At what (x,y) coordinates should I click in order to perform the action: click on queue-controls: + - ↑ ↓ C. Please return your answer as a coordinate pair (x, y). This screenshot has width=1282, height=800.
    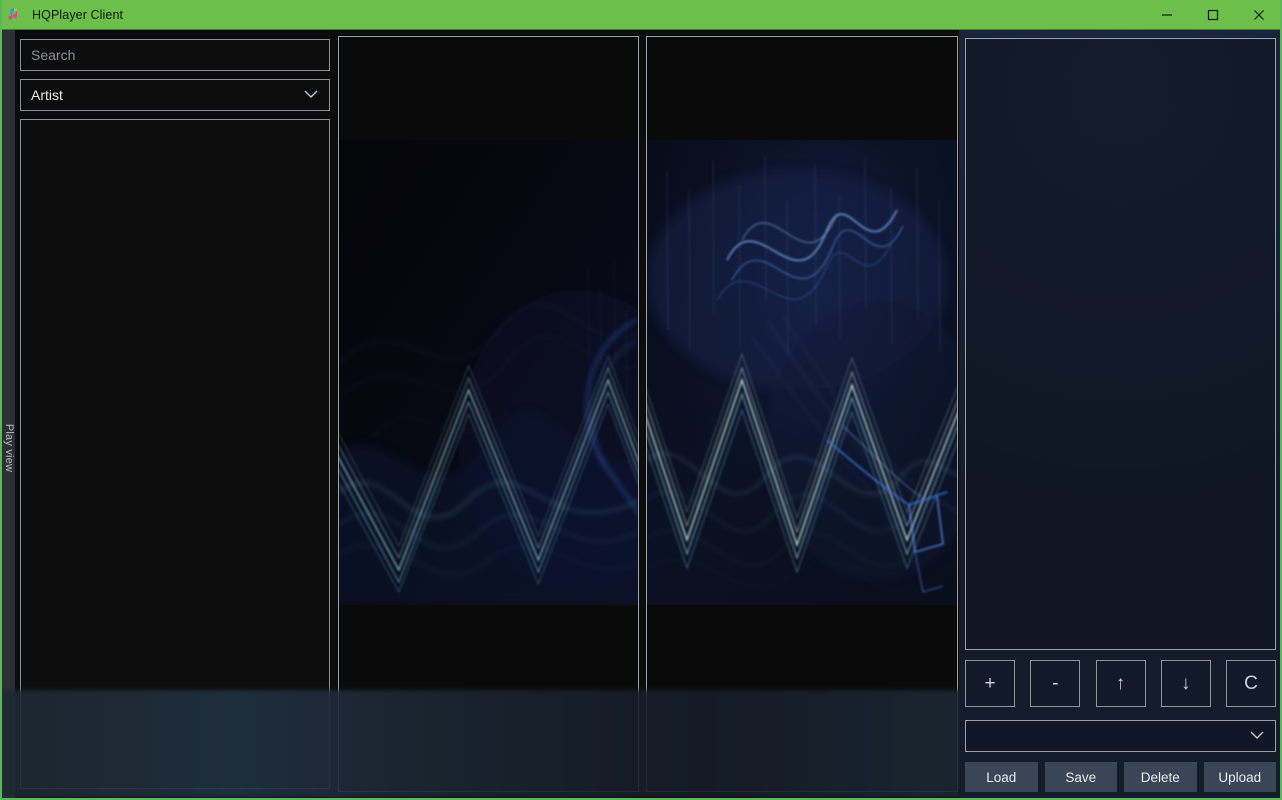
    Looking at the image, I should click on (1120, 683).